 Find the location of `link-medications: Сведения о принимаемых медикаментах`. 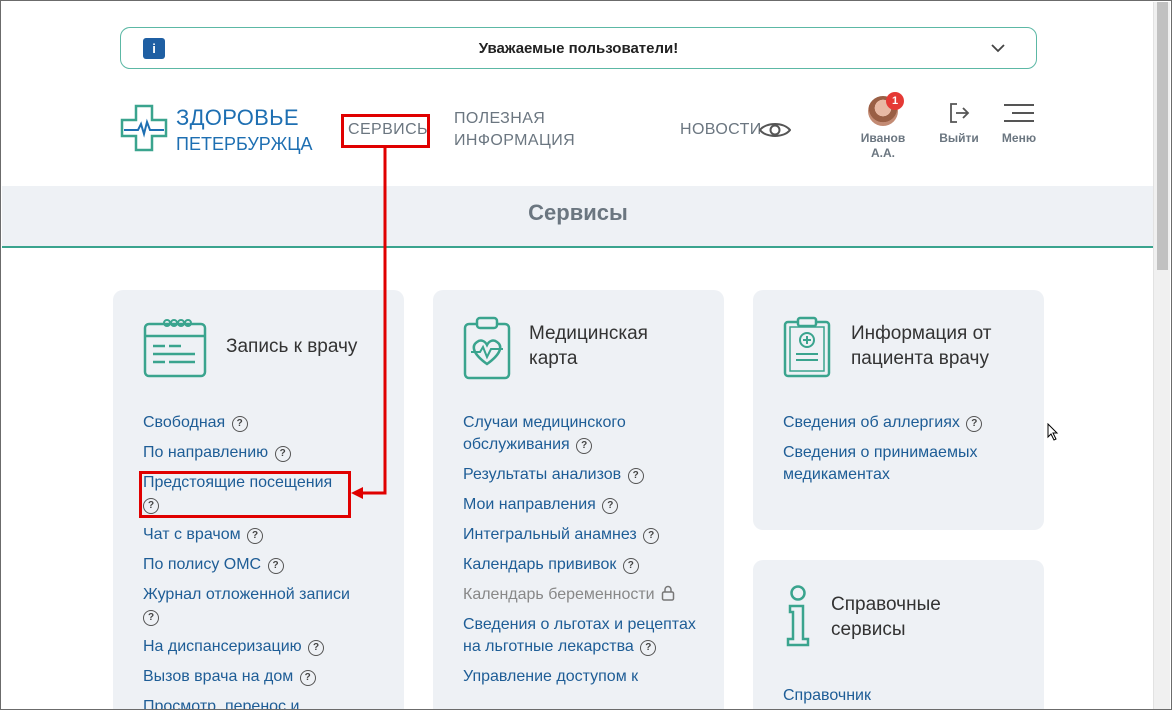

link-medications: Сведения о принимаемых медикаментах is located at coordinates (906, 464).